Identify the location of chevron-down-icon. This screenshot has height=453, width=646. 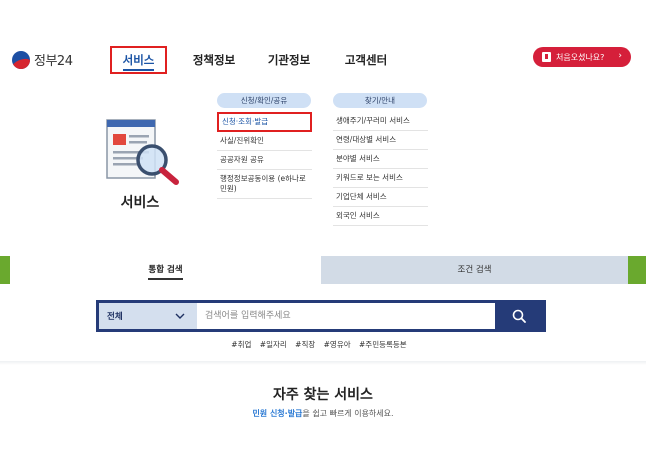
(180, 316).